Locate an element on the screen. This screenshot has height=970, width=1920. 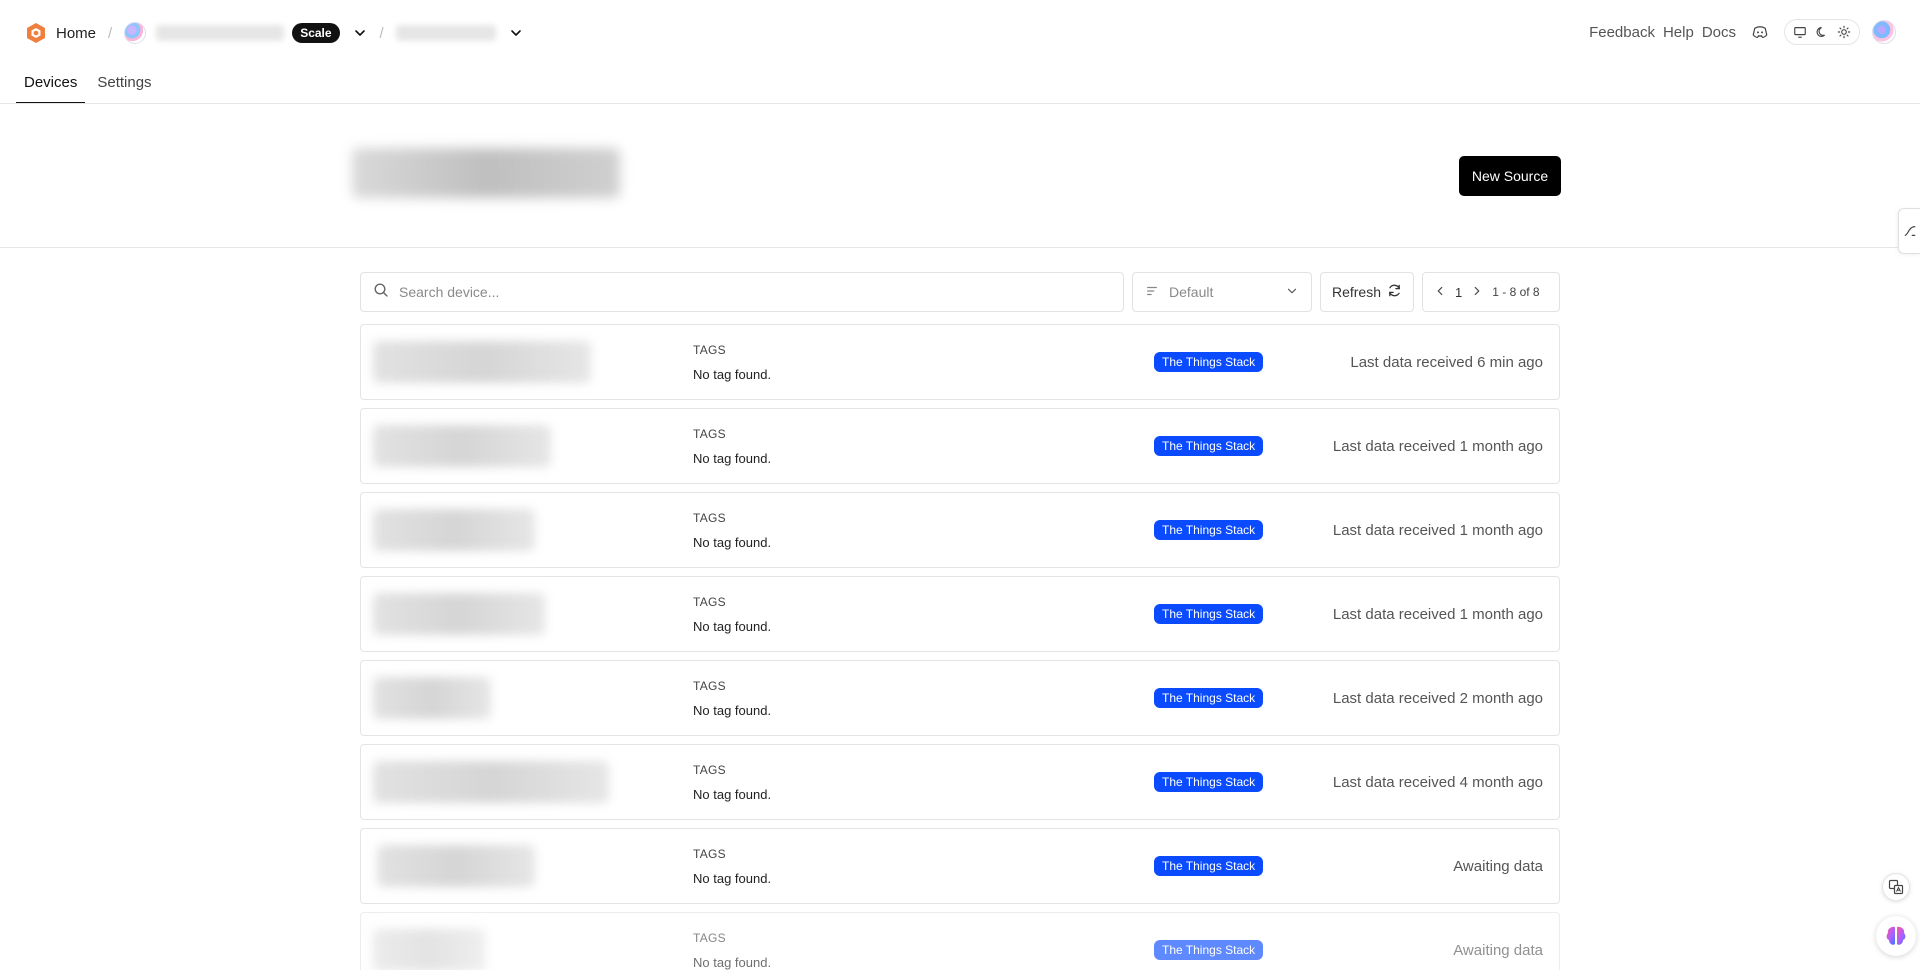
home-link: Home is located at coordinates (76, 33).